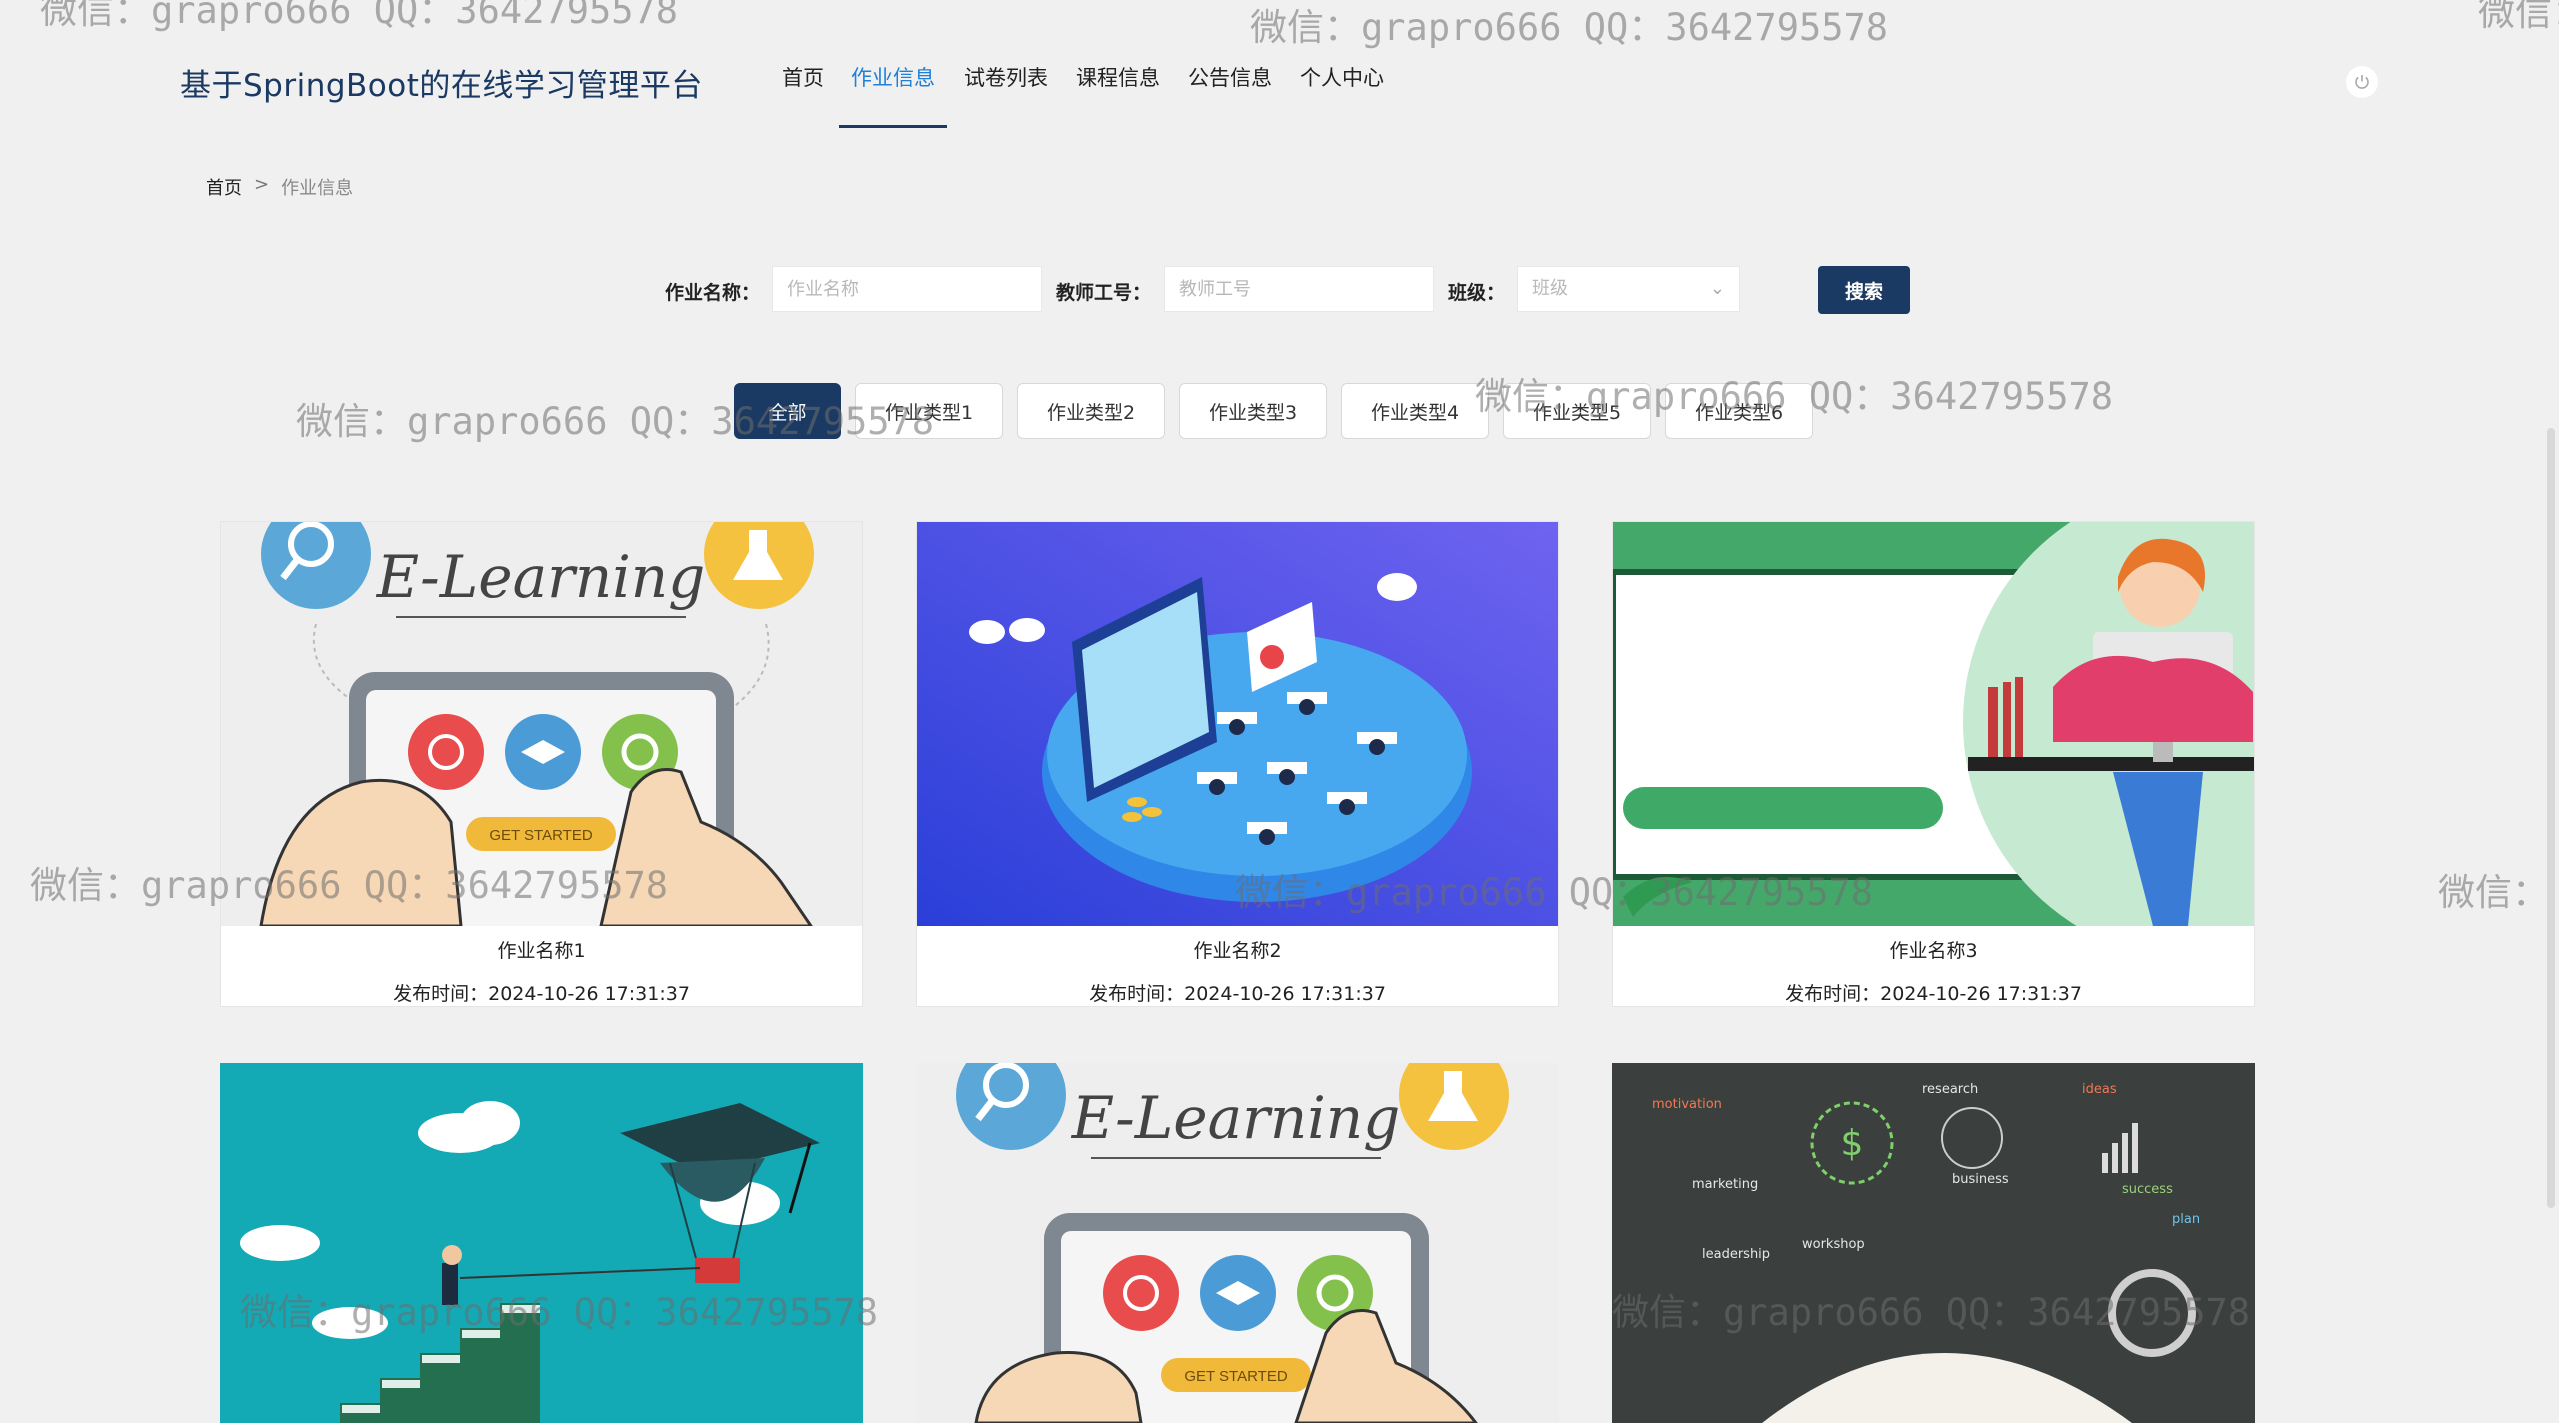  I want to click on category-all: 全部, so click(787, 411).